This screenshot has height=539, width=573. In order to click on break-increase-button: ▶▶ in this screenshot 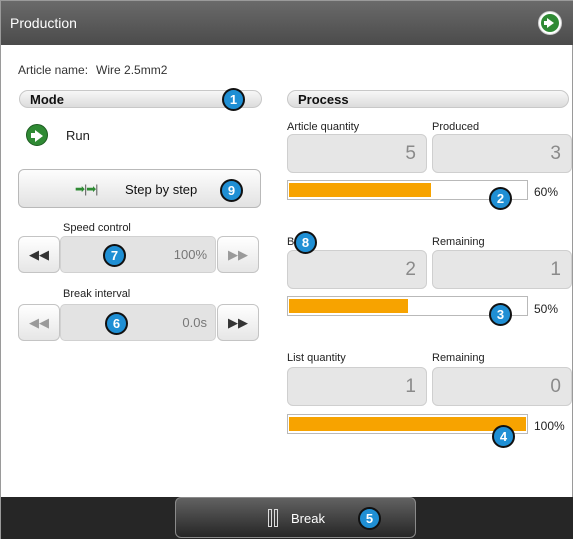, I will do `click(238, 322)`.